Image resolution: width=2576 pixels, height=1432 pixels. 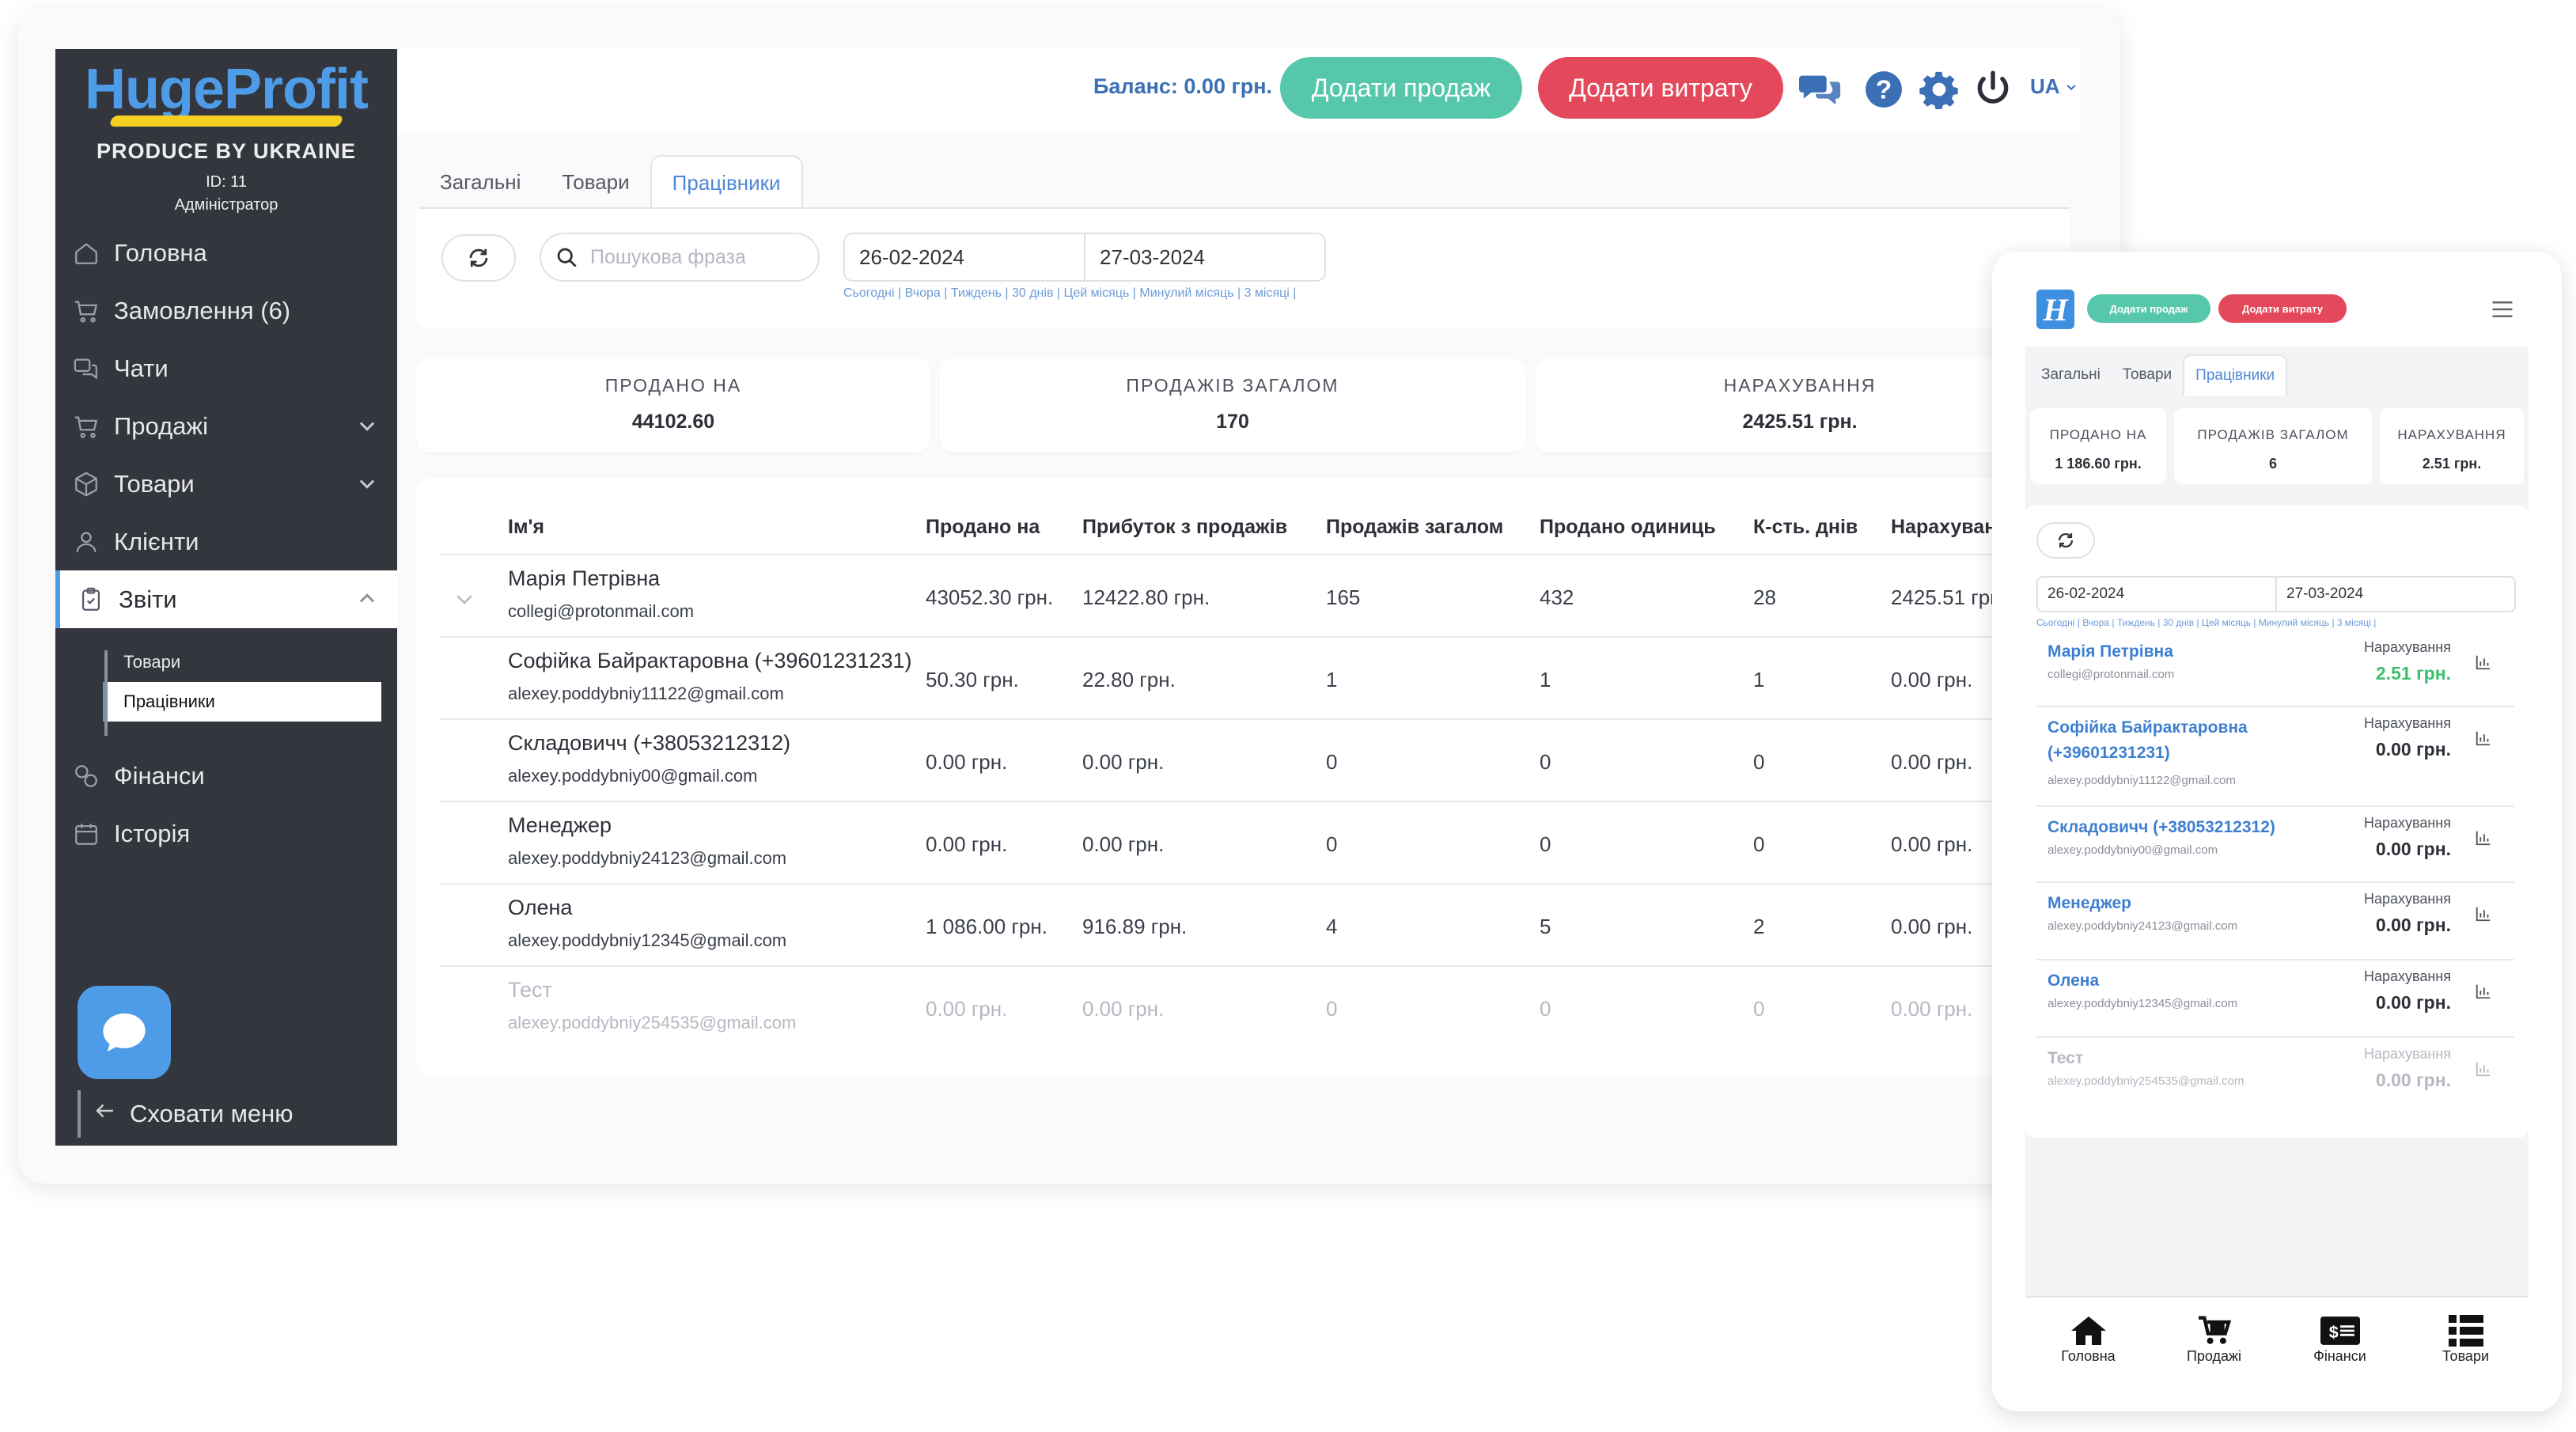 I want to click on mobile-date-to: 27-03-2024, so click(x=2395, y=594).